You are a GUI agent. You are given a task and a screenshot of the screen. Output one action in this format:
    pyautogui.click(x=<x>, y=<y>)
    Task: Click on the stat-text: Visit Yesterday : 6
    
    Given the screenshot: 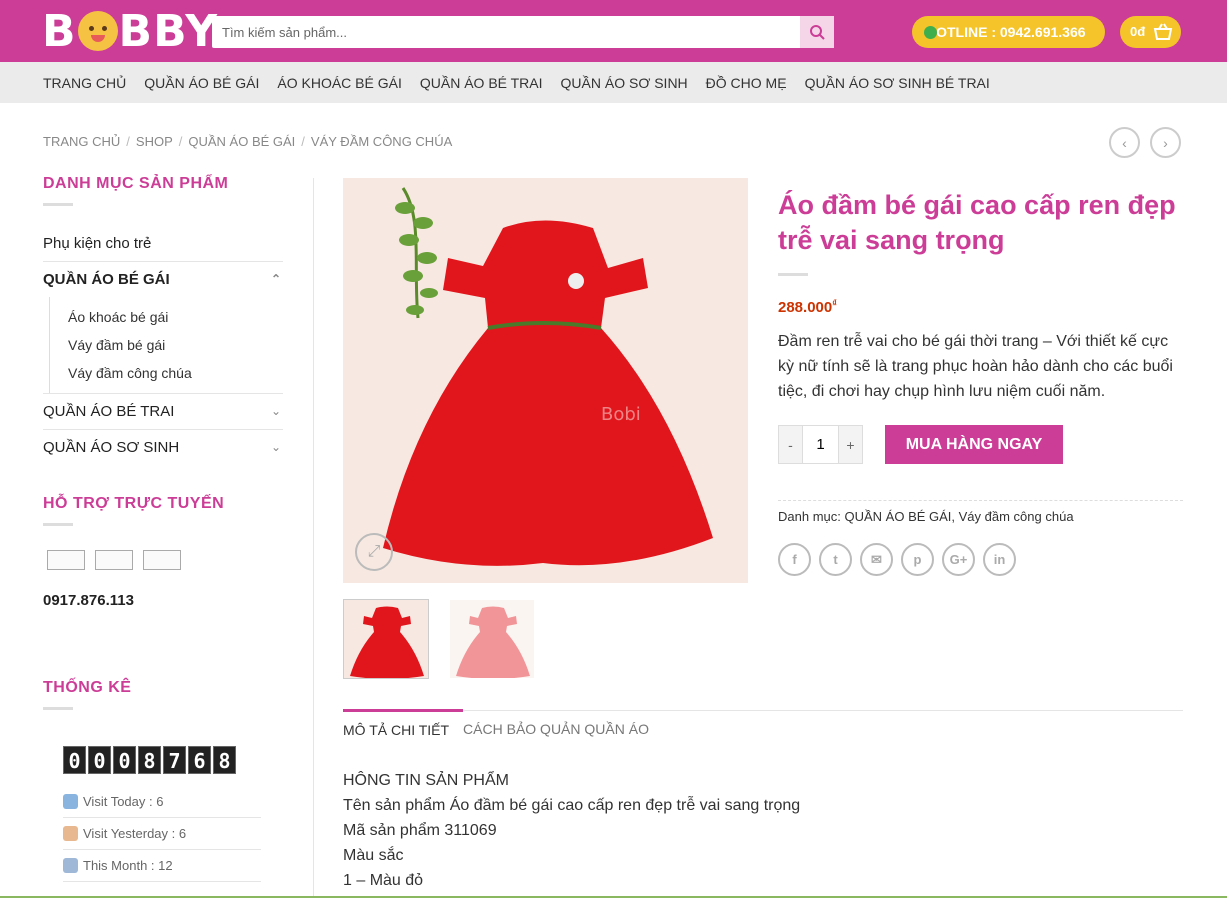 What is the action you would take?
    pyautogui.click(x=135, y=833)
    